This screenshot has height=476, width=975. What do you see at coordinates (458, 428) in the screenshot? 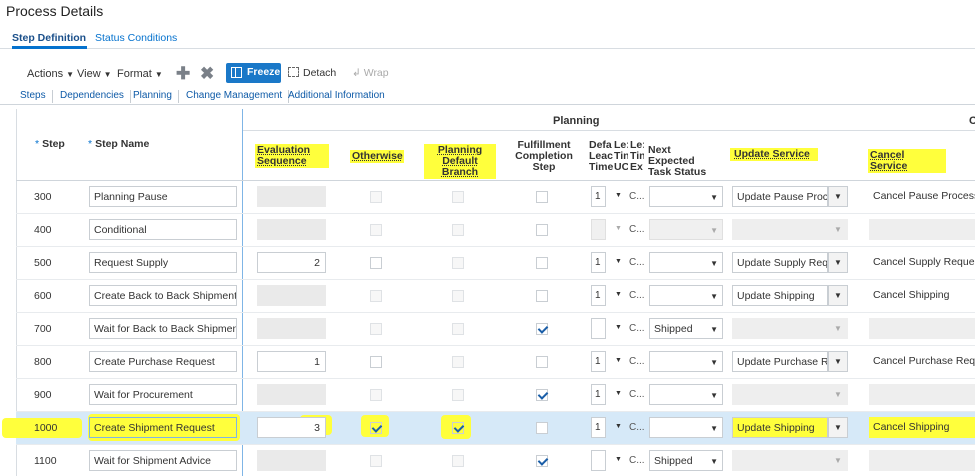
I see `planning-default-branch-checkbox` at bounding box center [458, 428].